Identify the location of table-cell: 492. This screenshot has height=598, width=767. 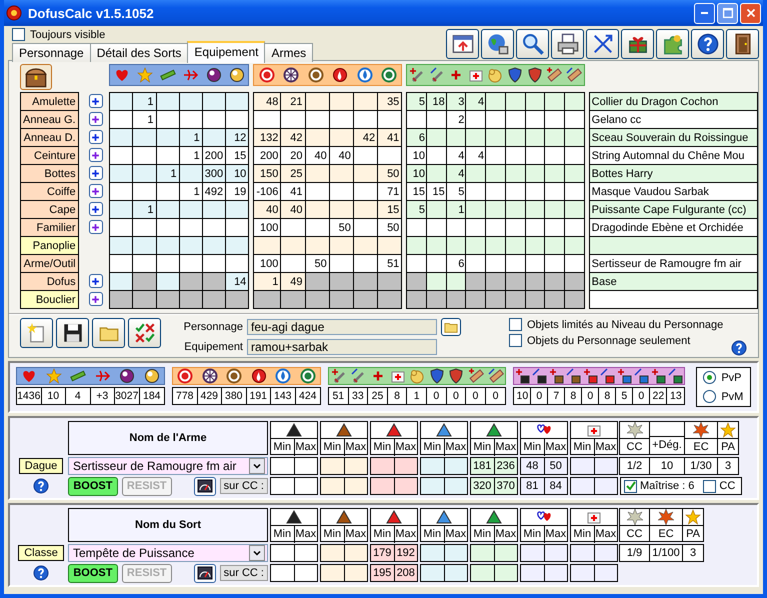
(214, 191).